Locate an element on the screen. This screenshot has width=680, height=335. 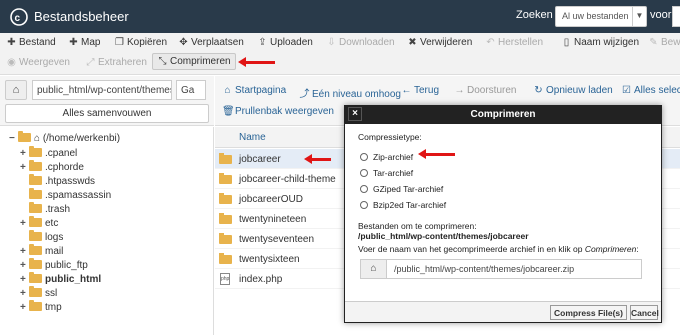
select-all-button: ☑ Alles selec is located at coordinates (650, 90).